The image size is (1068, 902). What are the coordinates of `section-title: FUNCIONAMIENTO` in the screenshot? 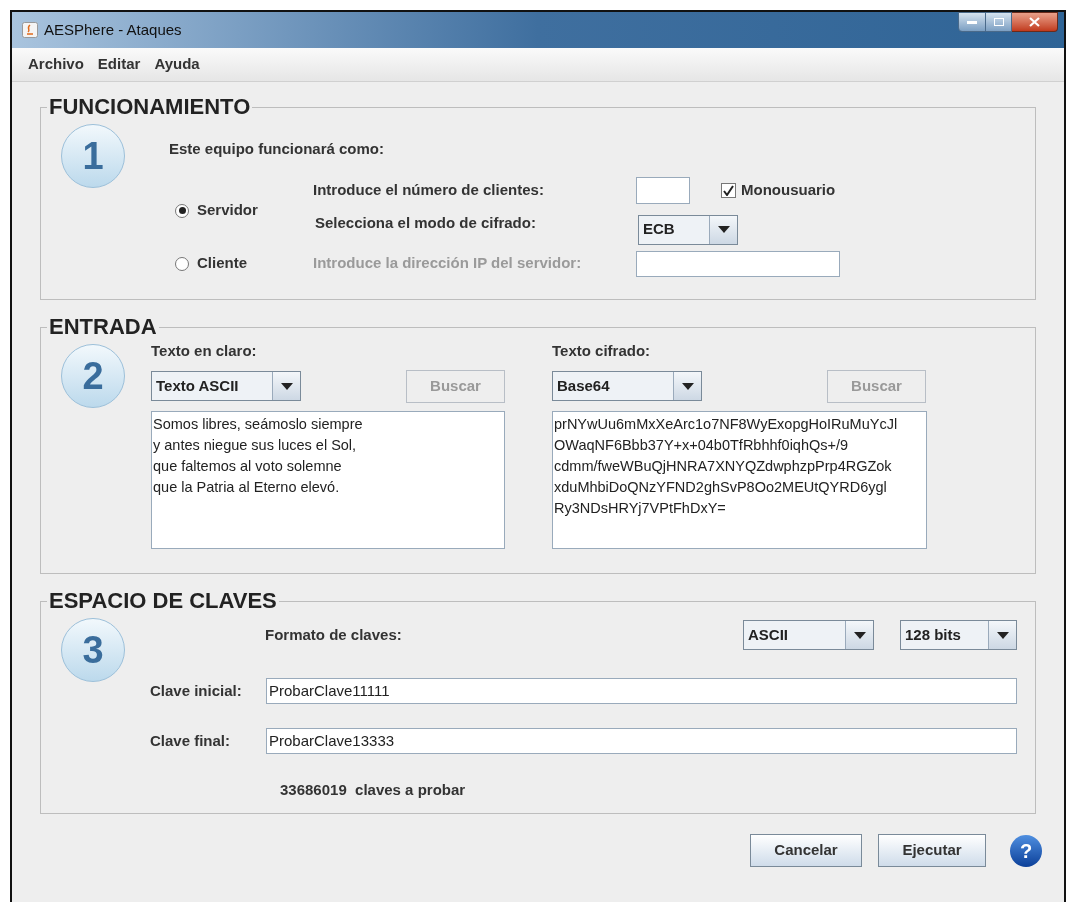 It's located at (150, 107).